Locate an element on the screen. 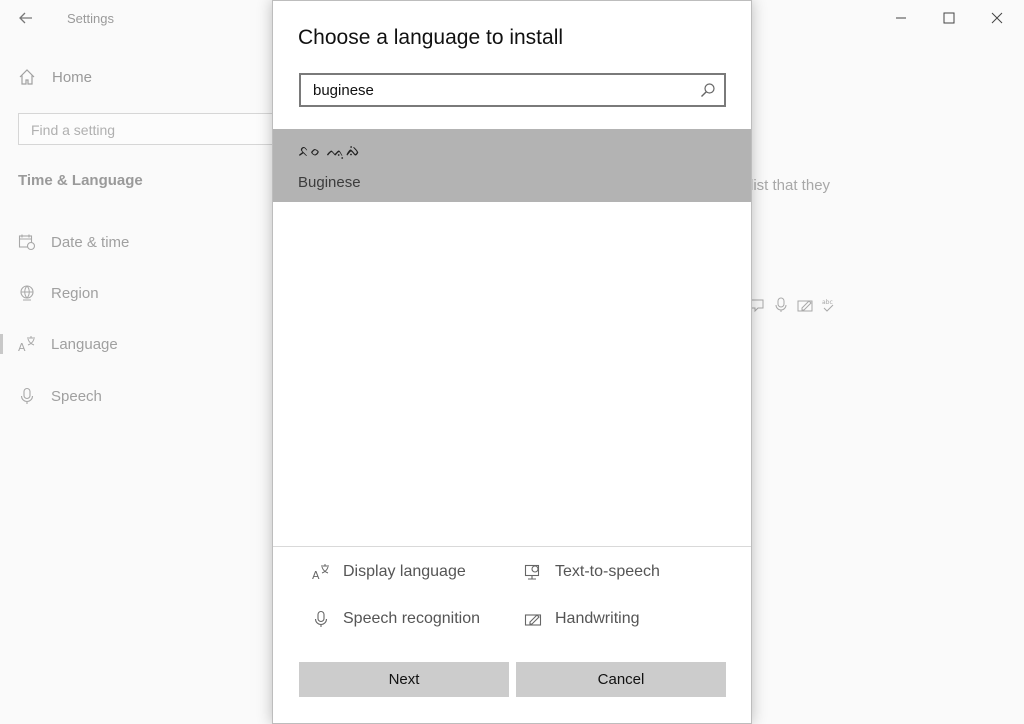 Image resolution: width=1024 pixels, height=724 pixels. nav-home-label: Home is located at coordinates (72, 77).